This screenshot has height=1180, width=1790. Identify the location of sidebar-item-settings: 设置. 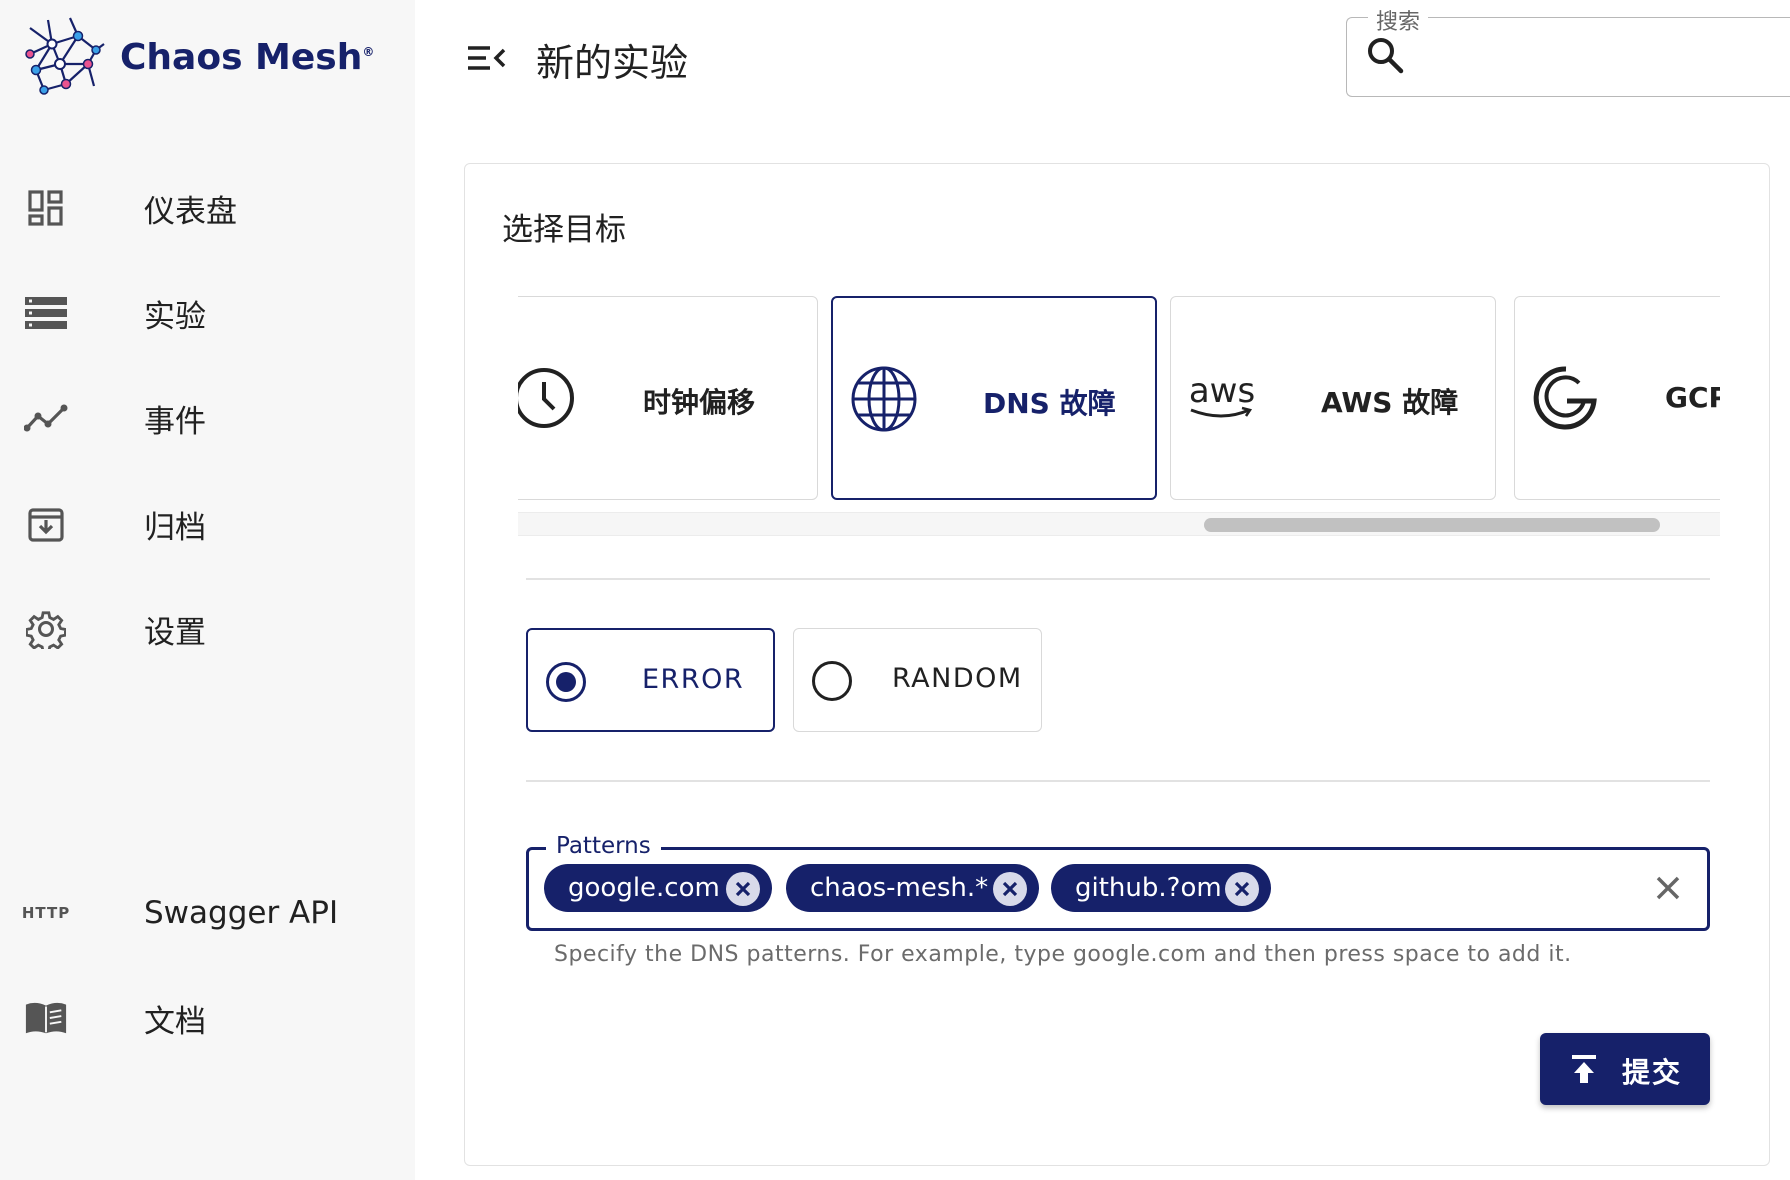
(207, 629).